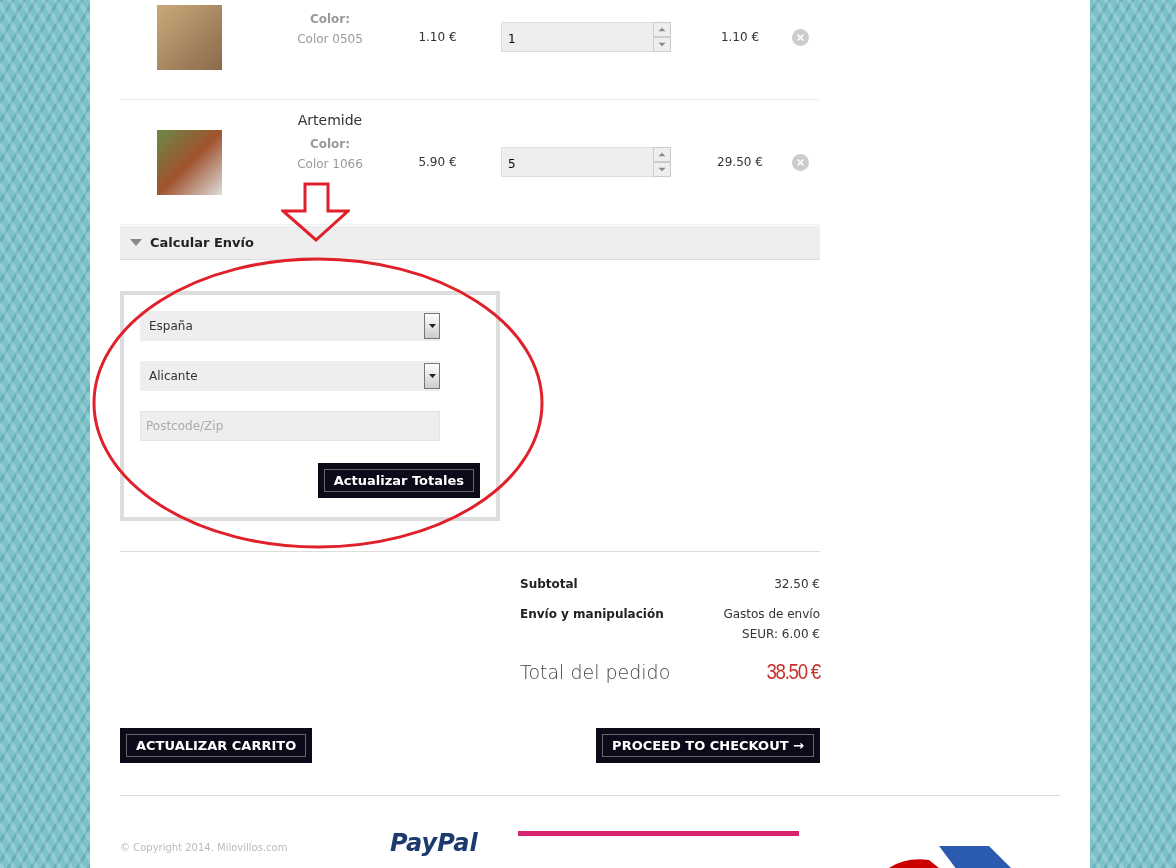 The width and height of the screenshot is (1176, 868). Describe the element at coordinates (202, 242) in the screenshot. I see `shipping-calculator-toggle: Calcular Envío` at that location.